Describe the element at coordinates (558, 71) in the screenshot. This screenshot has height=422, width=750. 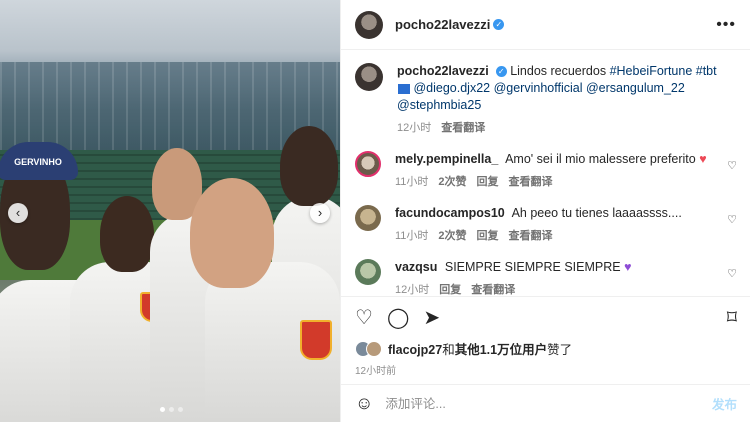
I see `caption-text: Lindos recuerdos` at that location.